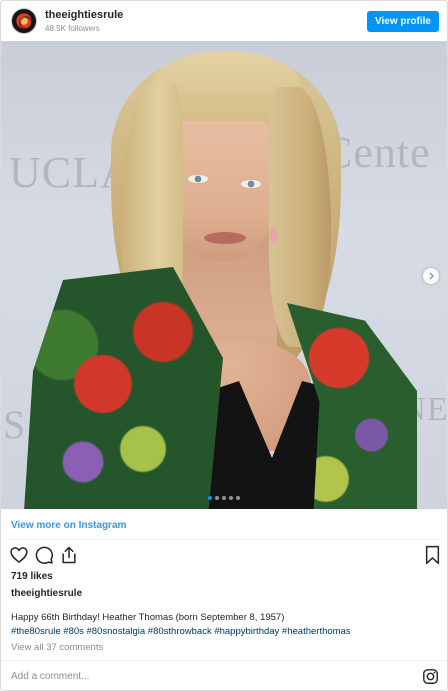 This screenshot has width=448, height=691. What do you see at coordinates (403, 21) in the screenshot?
I see `view-profile-button: View profile` at bounding box center [403, 21].